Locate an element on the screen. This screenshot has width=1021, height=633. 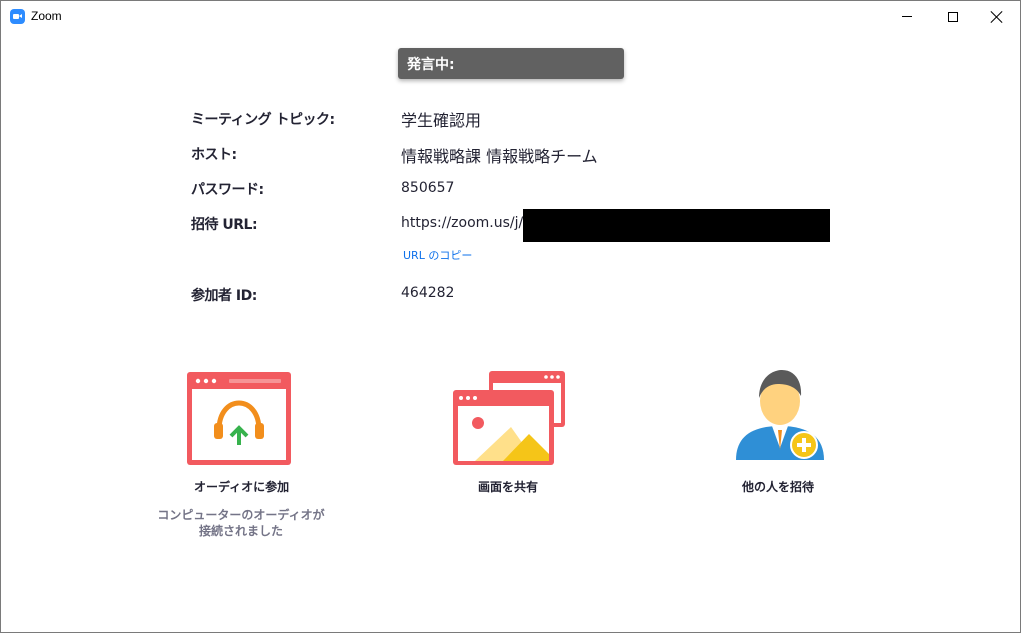
person-add-icon is located at coordinates (780, 415).